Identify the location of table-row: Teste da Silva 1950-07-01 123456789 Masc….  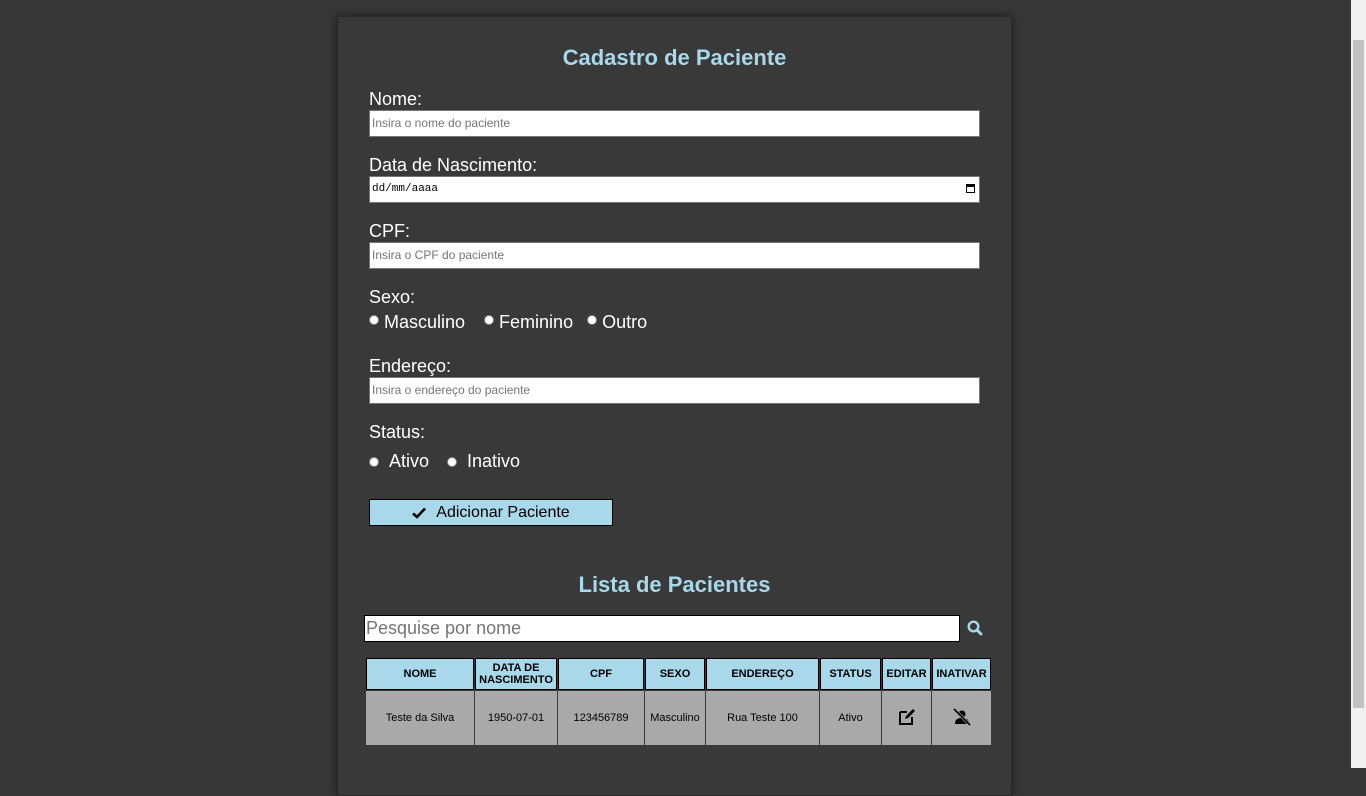
(678, 718).